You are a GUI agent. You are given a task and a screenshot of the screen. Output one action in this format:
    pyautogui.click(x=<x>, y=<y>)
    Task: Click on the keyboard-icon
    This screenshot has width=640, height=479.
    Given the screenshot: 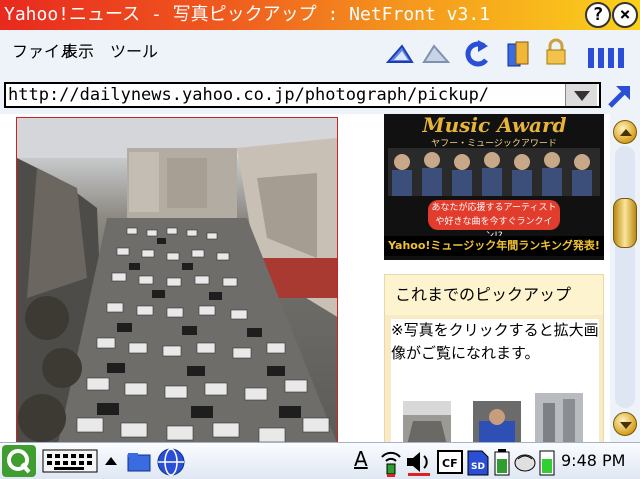 What is the action you would take?
    pyautogui.click(x=70, y=461)
    